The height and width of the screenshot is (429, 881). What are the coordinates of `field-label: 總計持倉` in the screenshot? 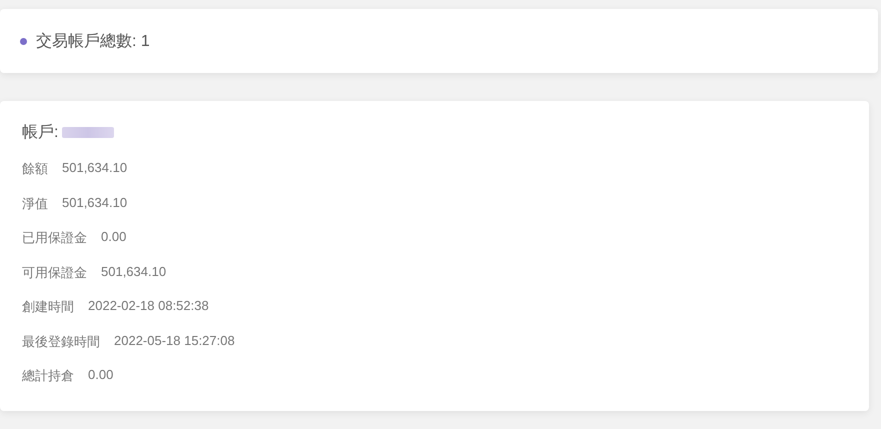 It's located at (48, 376).